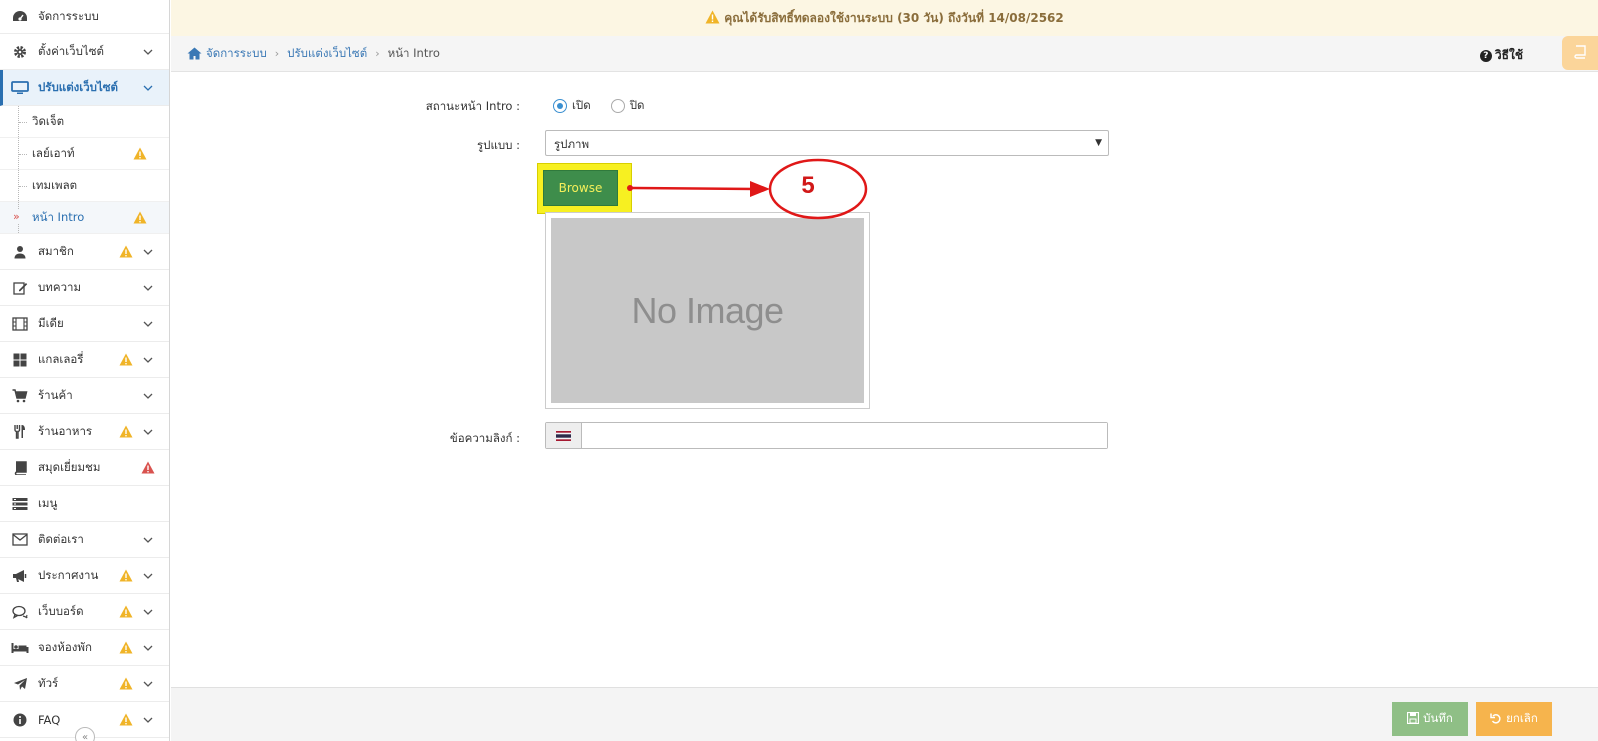  Describe the element at coordinates (572, 144) in the screenshot. I see `type-select-value: รูปภาพ` at that location.